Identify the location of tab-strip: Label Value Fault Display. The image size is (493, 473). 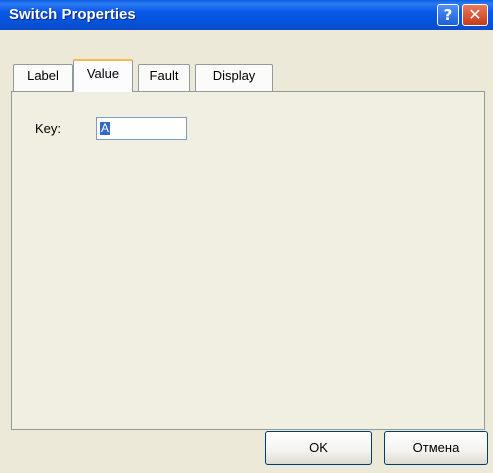
(246, 75).